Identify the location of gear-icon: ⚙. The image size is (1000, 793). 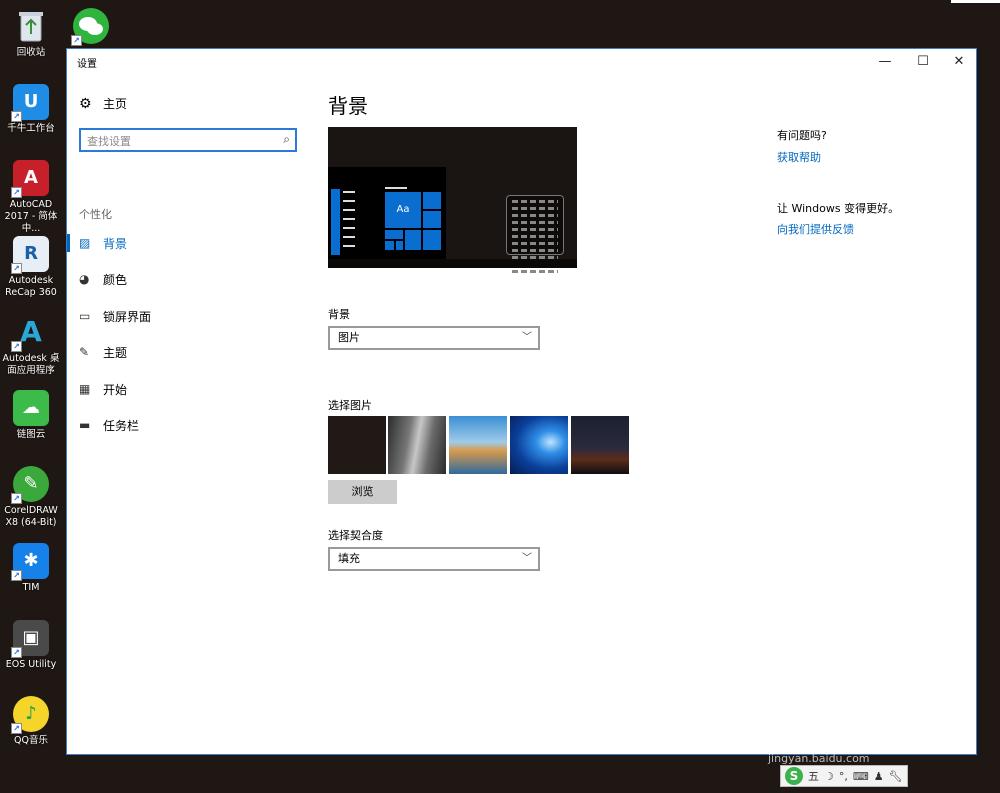
(85, 103).